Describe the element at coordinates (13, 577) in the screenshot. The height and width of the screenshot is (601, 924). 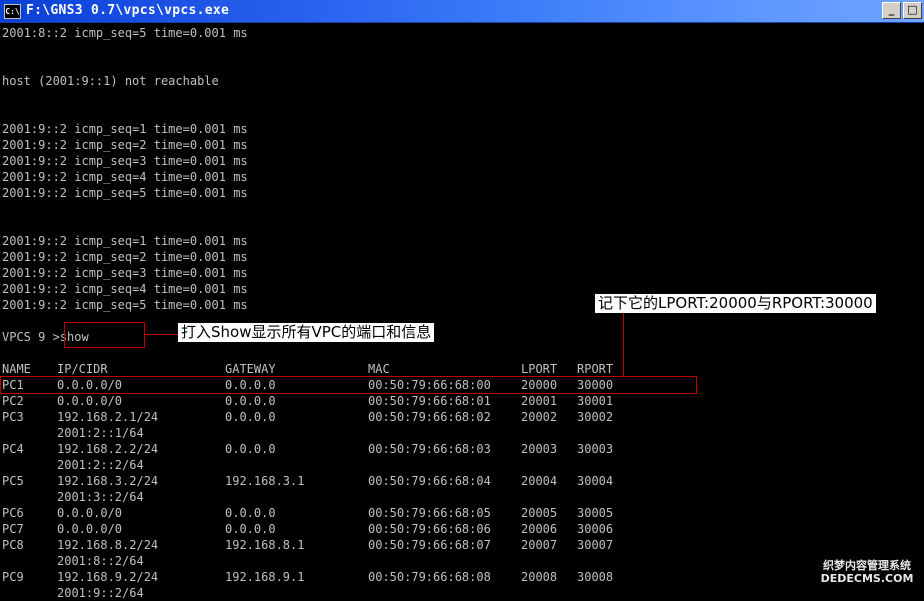
I see `table-cell-name: PC9` at that location.